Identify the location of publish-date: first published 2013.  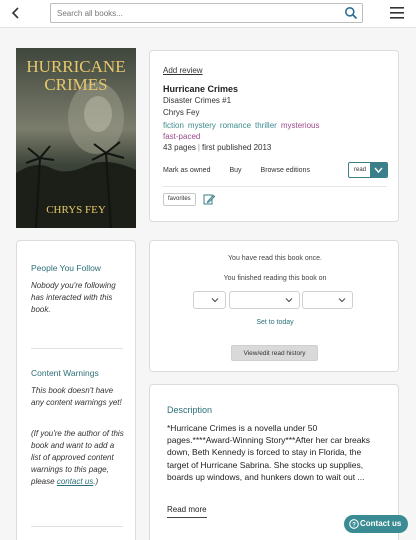
(237, 147).